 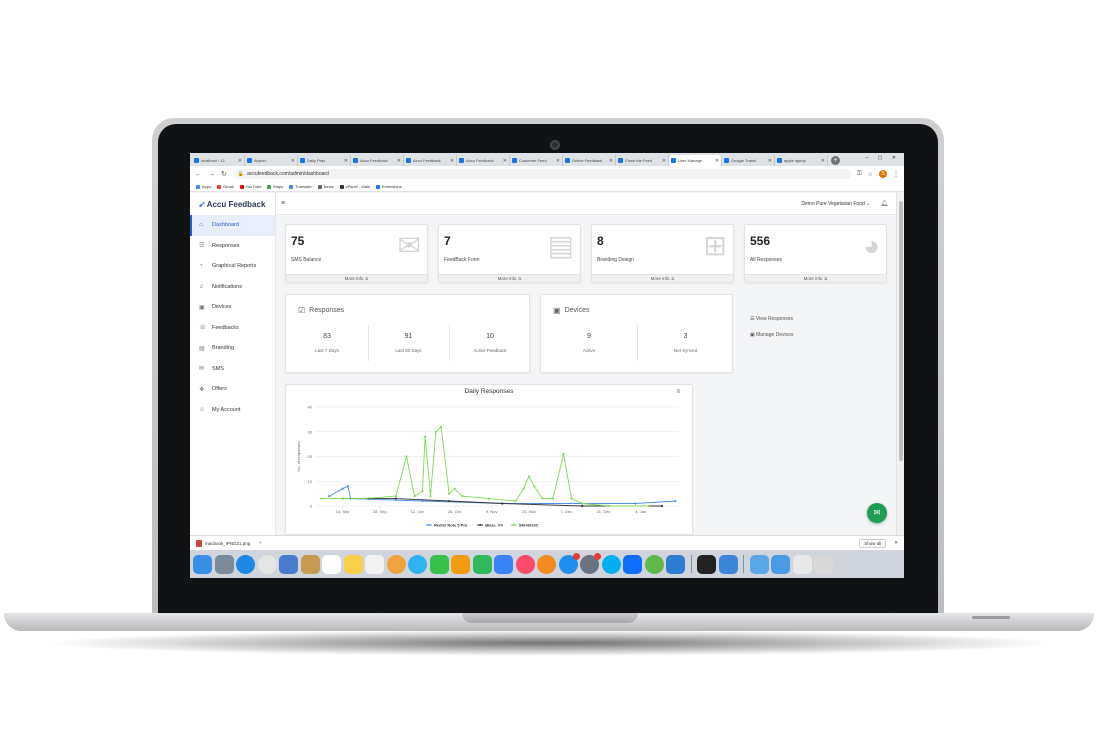 I want to click on sidebar-item-my-account: ☺ My Account, so click(x=232, y=410).